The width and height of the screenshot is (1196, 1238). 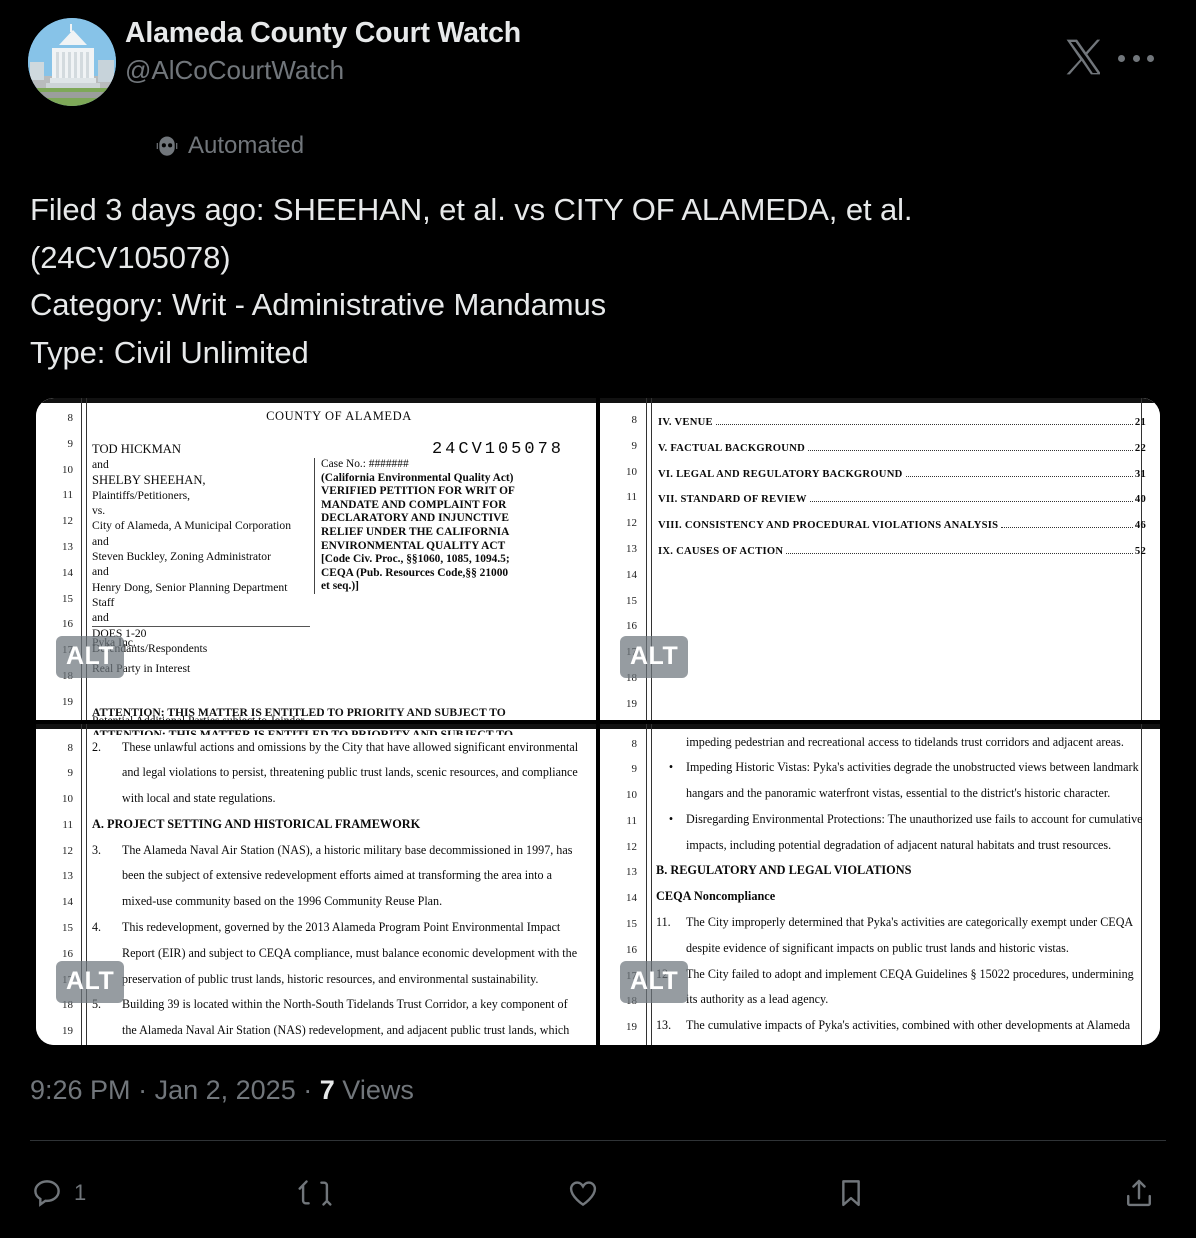 I want to click on party-line: Steven Buckley, Zoning Administrator, so click(x=181, y=557).